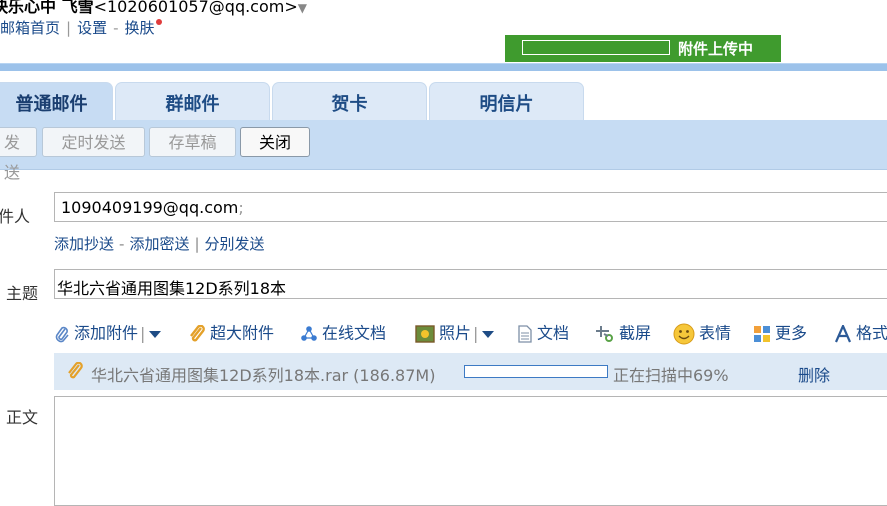  I want to click on add-attachment-dropdown-icon, so click(155, 334).